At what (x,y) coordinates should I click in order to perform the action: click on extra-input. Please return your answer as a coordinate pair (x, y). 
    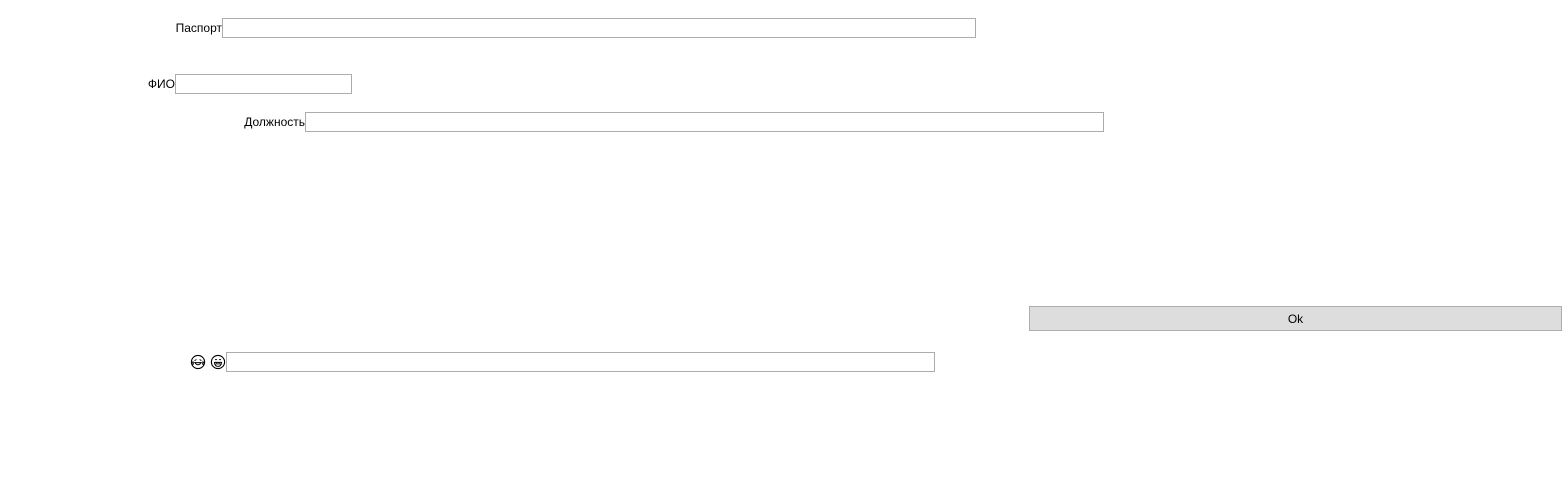
    Looking at the image, I should click on (580, 362).